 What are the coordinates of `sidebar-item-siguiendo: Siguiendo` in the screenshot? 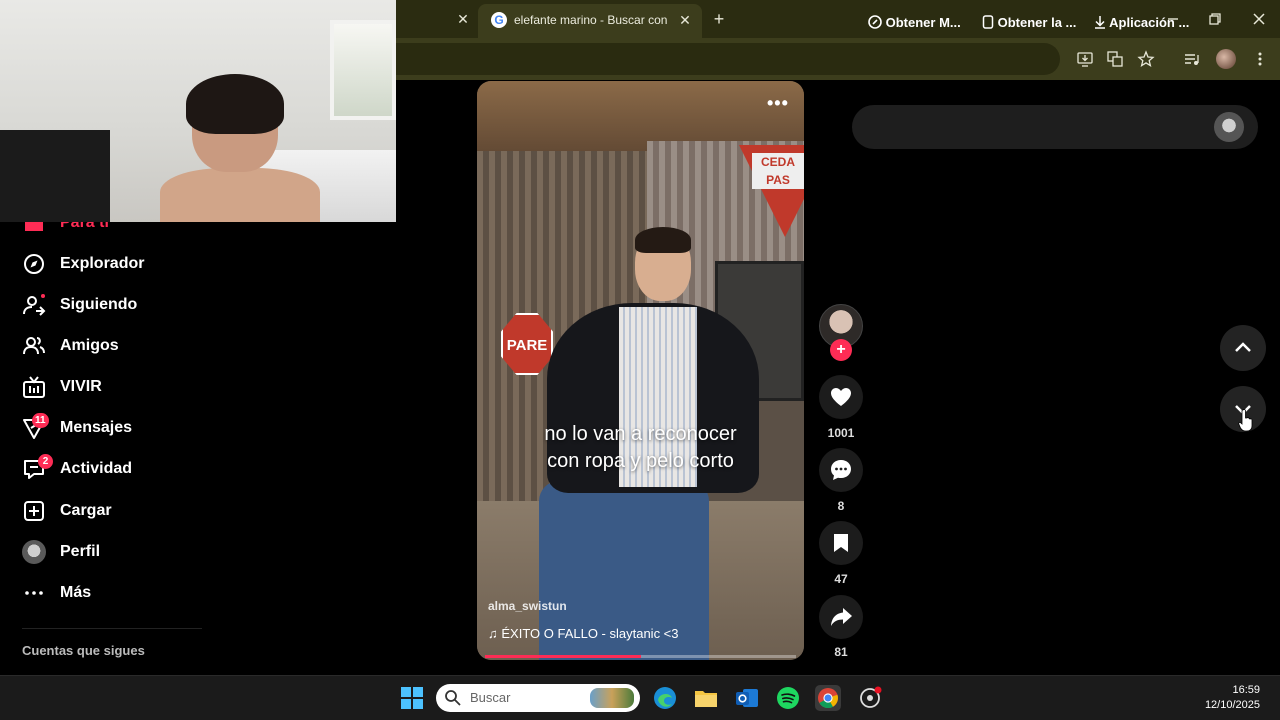 It's located at (122, 305).